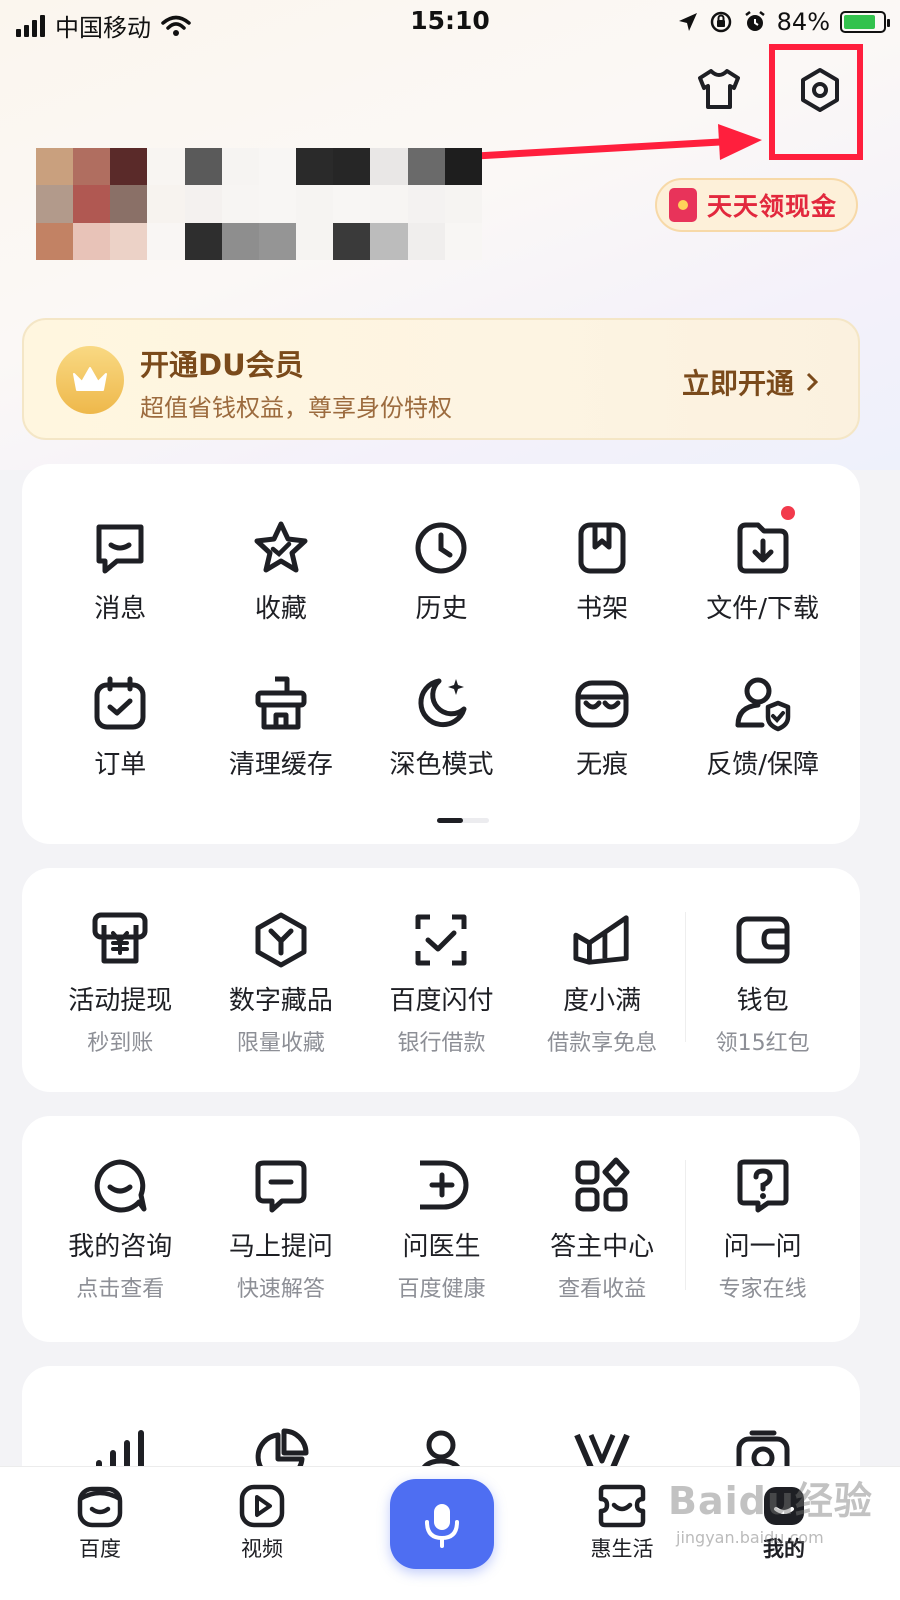  I want to click on vip-cta-label: 立即开通, so click(737, 383).